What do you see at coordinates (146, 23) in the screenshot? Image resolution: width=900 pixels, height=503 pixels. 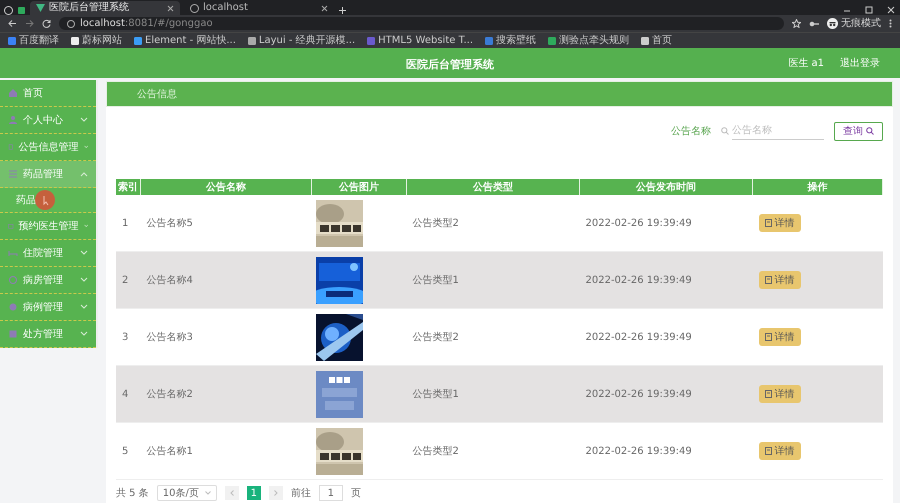 I see `url-text: localhost:8081/#/gonggao` at bounding box center [146, 23].